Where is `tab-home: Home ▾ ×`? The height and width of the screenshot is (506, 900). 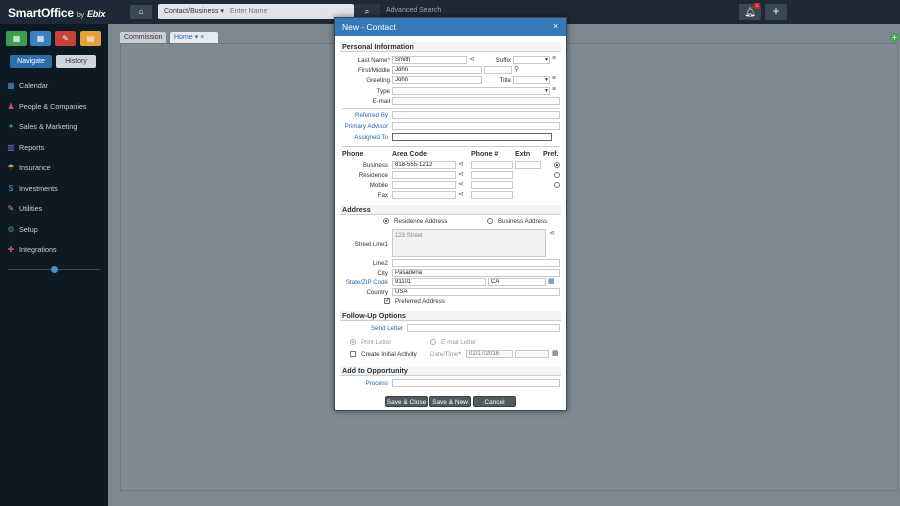 tab-home: Home ▾ × is located at coordinates (194, 37).